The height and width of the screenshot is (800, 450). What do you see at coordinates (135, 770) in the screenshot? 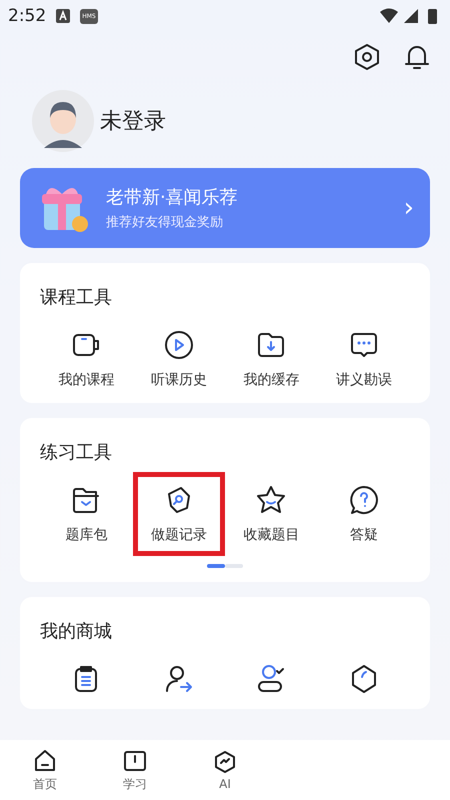
I see `nav-tab: 学习` at bounding box center [135, 770].